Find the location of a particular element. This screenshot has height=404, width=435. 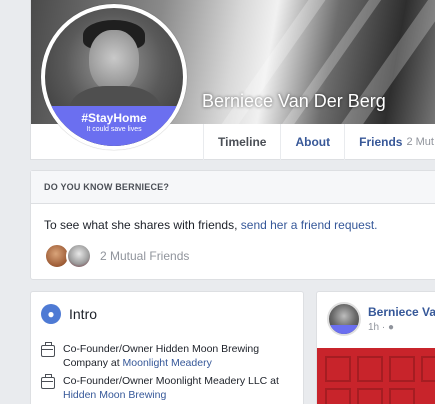

profile-picture: #StayHome It could save lives is located at coordinates (114, 77).